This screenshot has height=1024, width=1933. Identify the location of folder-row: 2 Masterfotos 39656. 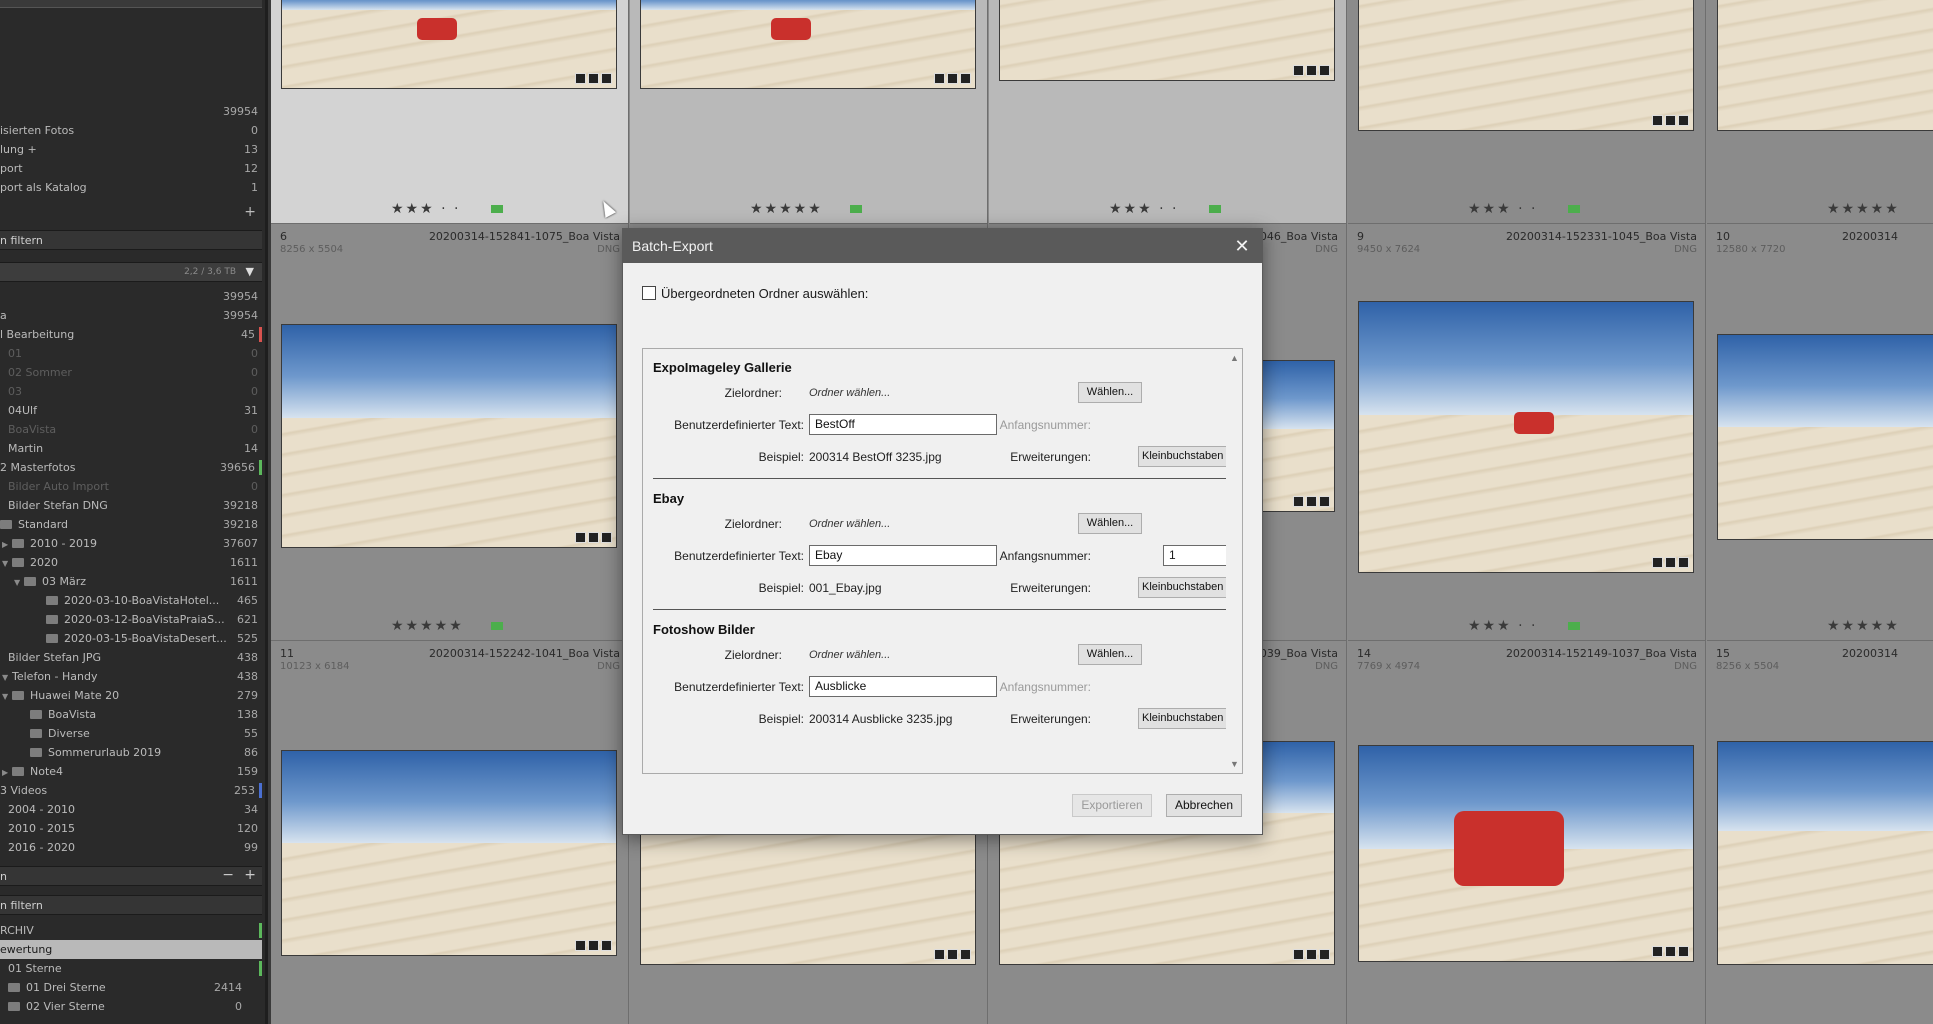
(131, 467).